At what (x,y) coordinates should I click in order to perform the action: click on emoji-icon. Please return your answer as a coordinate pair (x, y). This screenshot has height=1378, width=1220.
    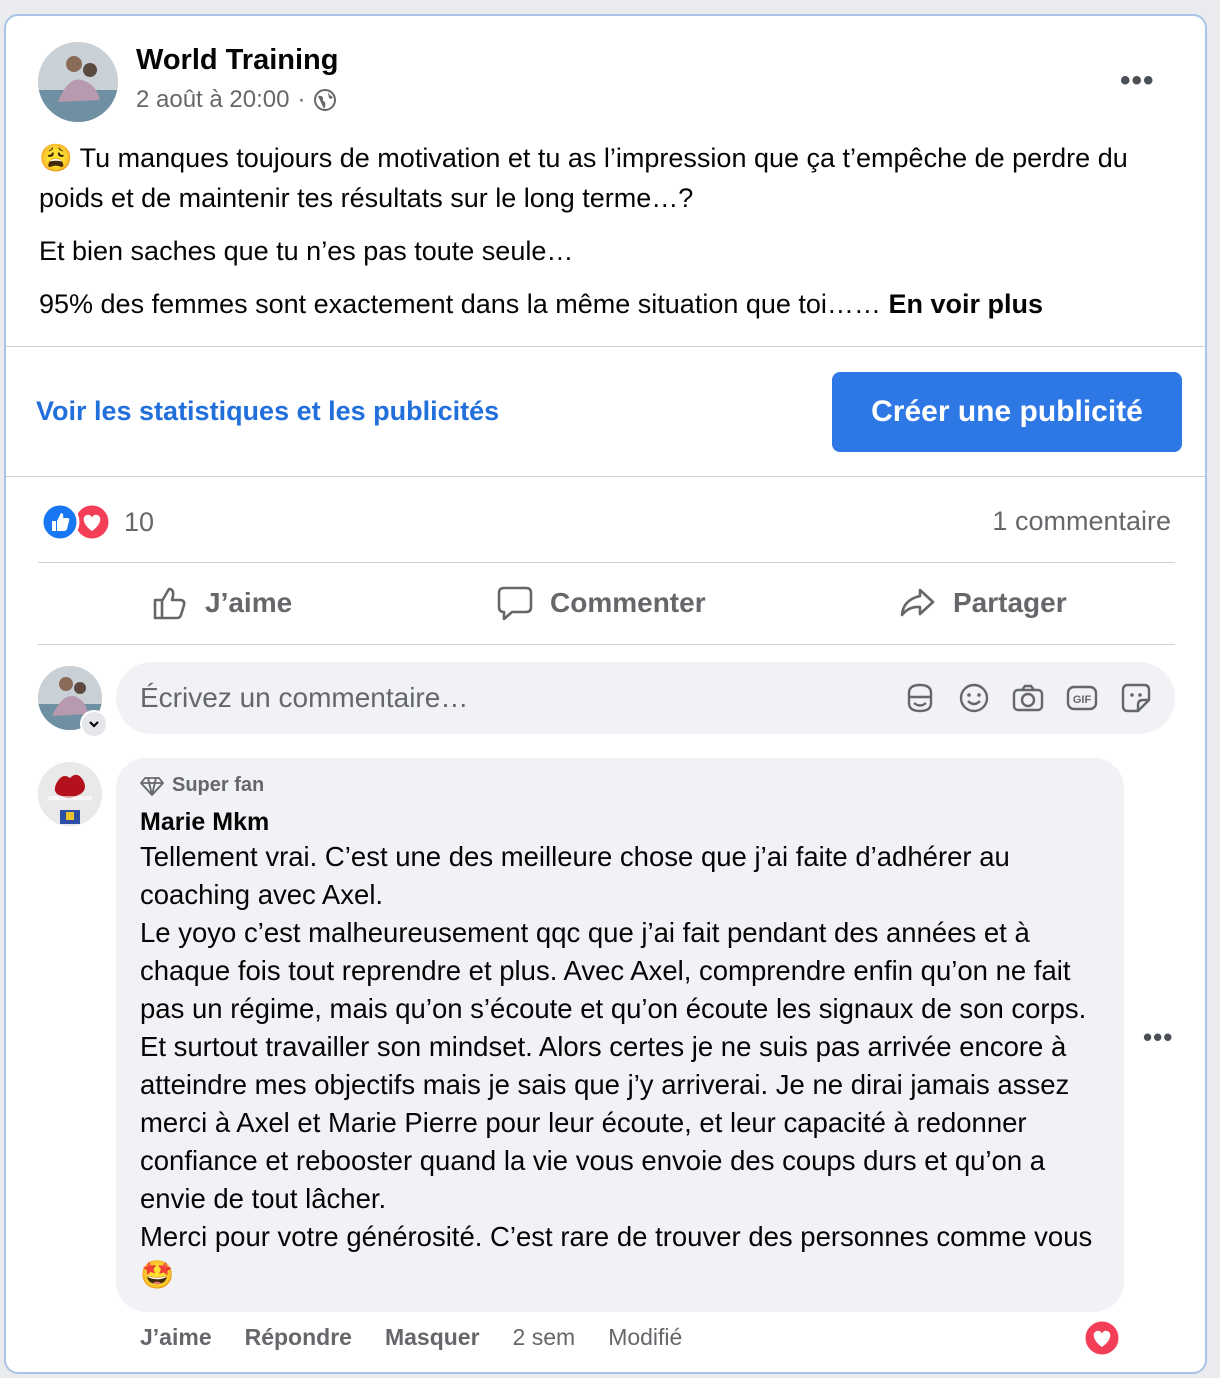
    Looking at the image, I should click on (974, 698).